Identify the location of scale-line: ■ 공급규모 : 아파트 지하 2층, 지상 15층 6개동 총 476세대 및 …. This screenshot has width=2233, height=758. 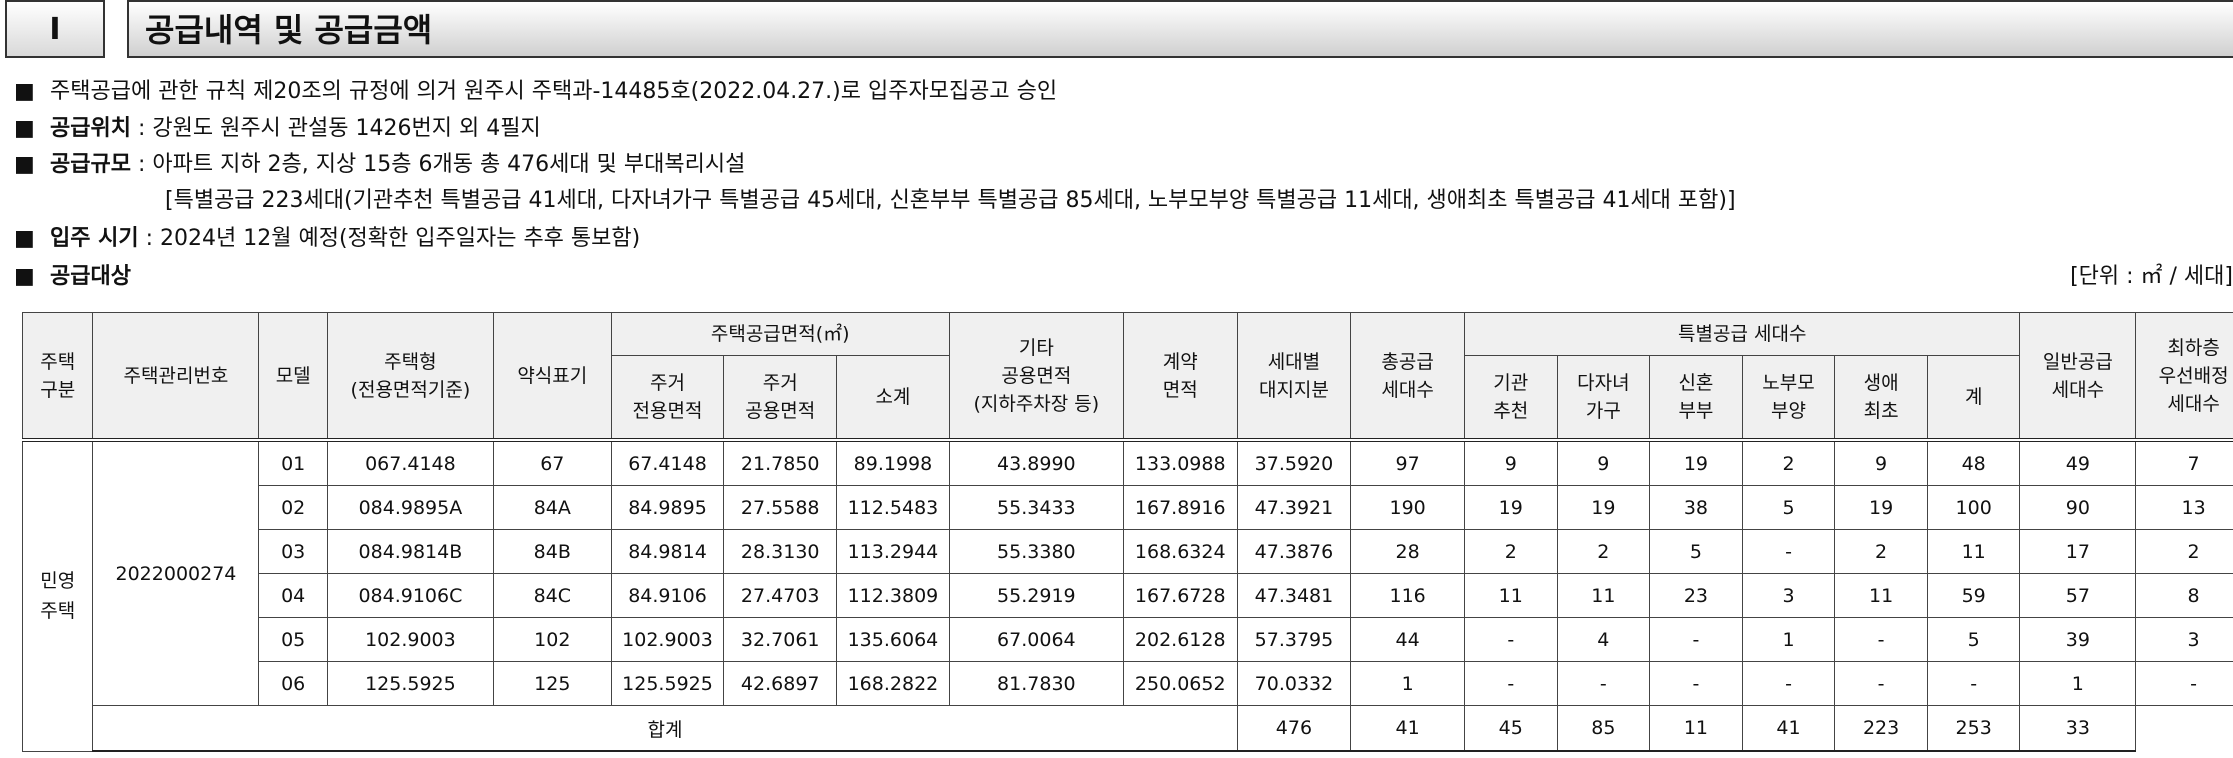
(379, 165).